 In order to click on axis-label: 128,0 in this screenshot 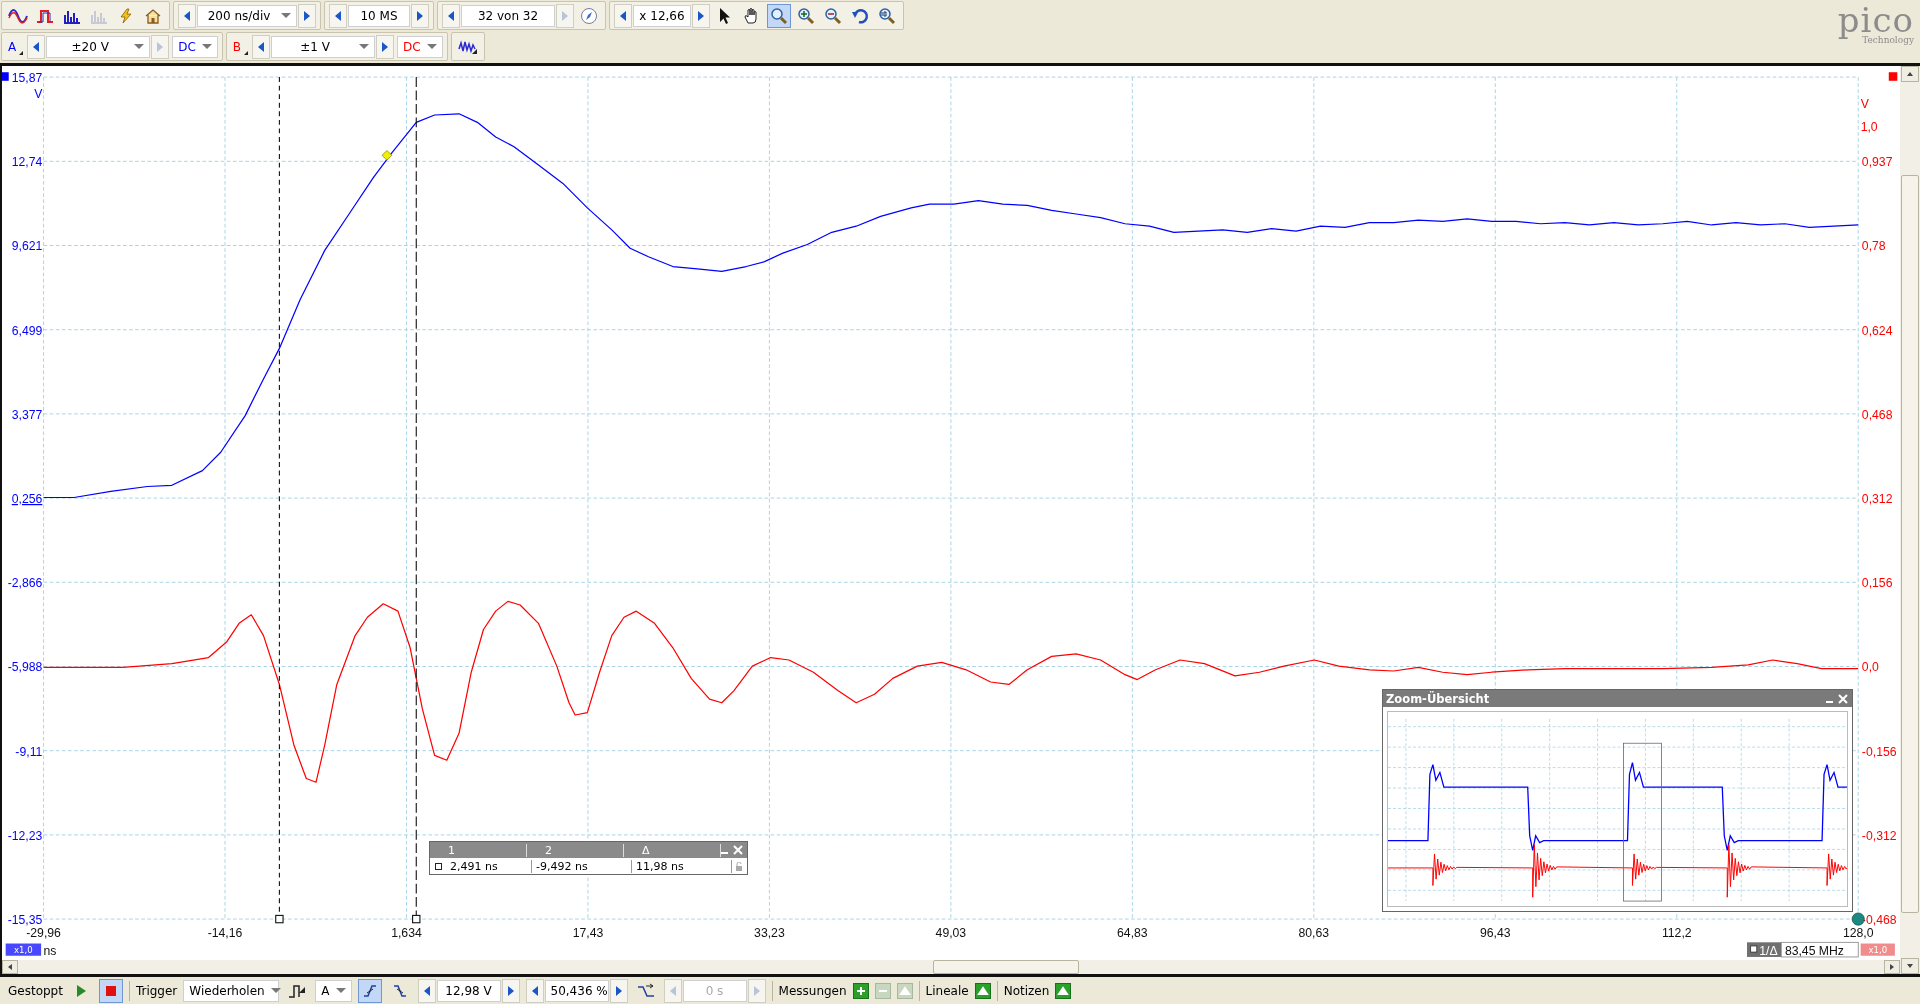, I will do `click(1858, 933)`.